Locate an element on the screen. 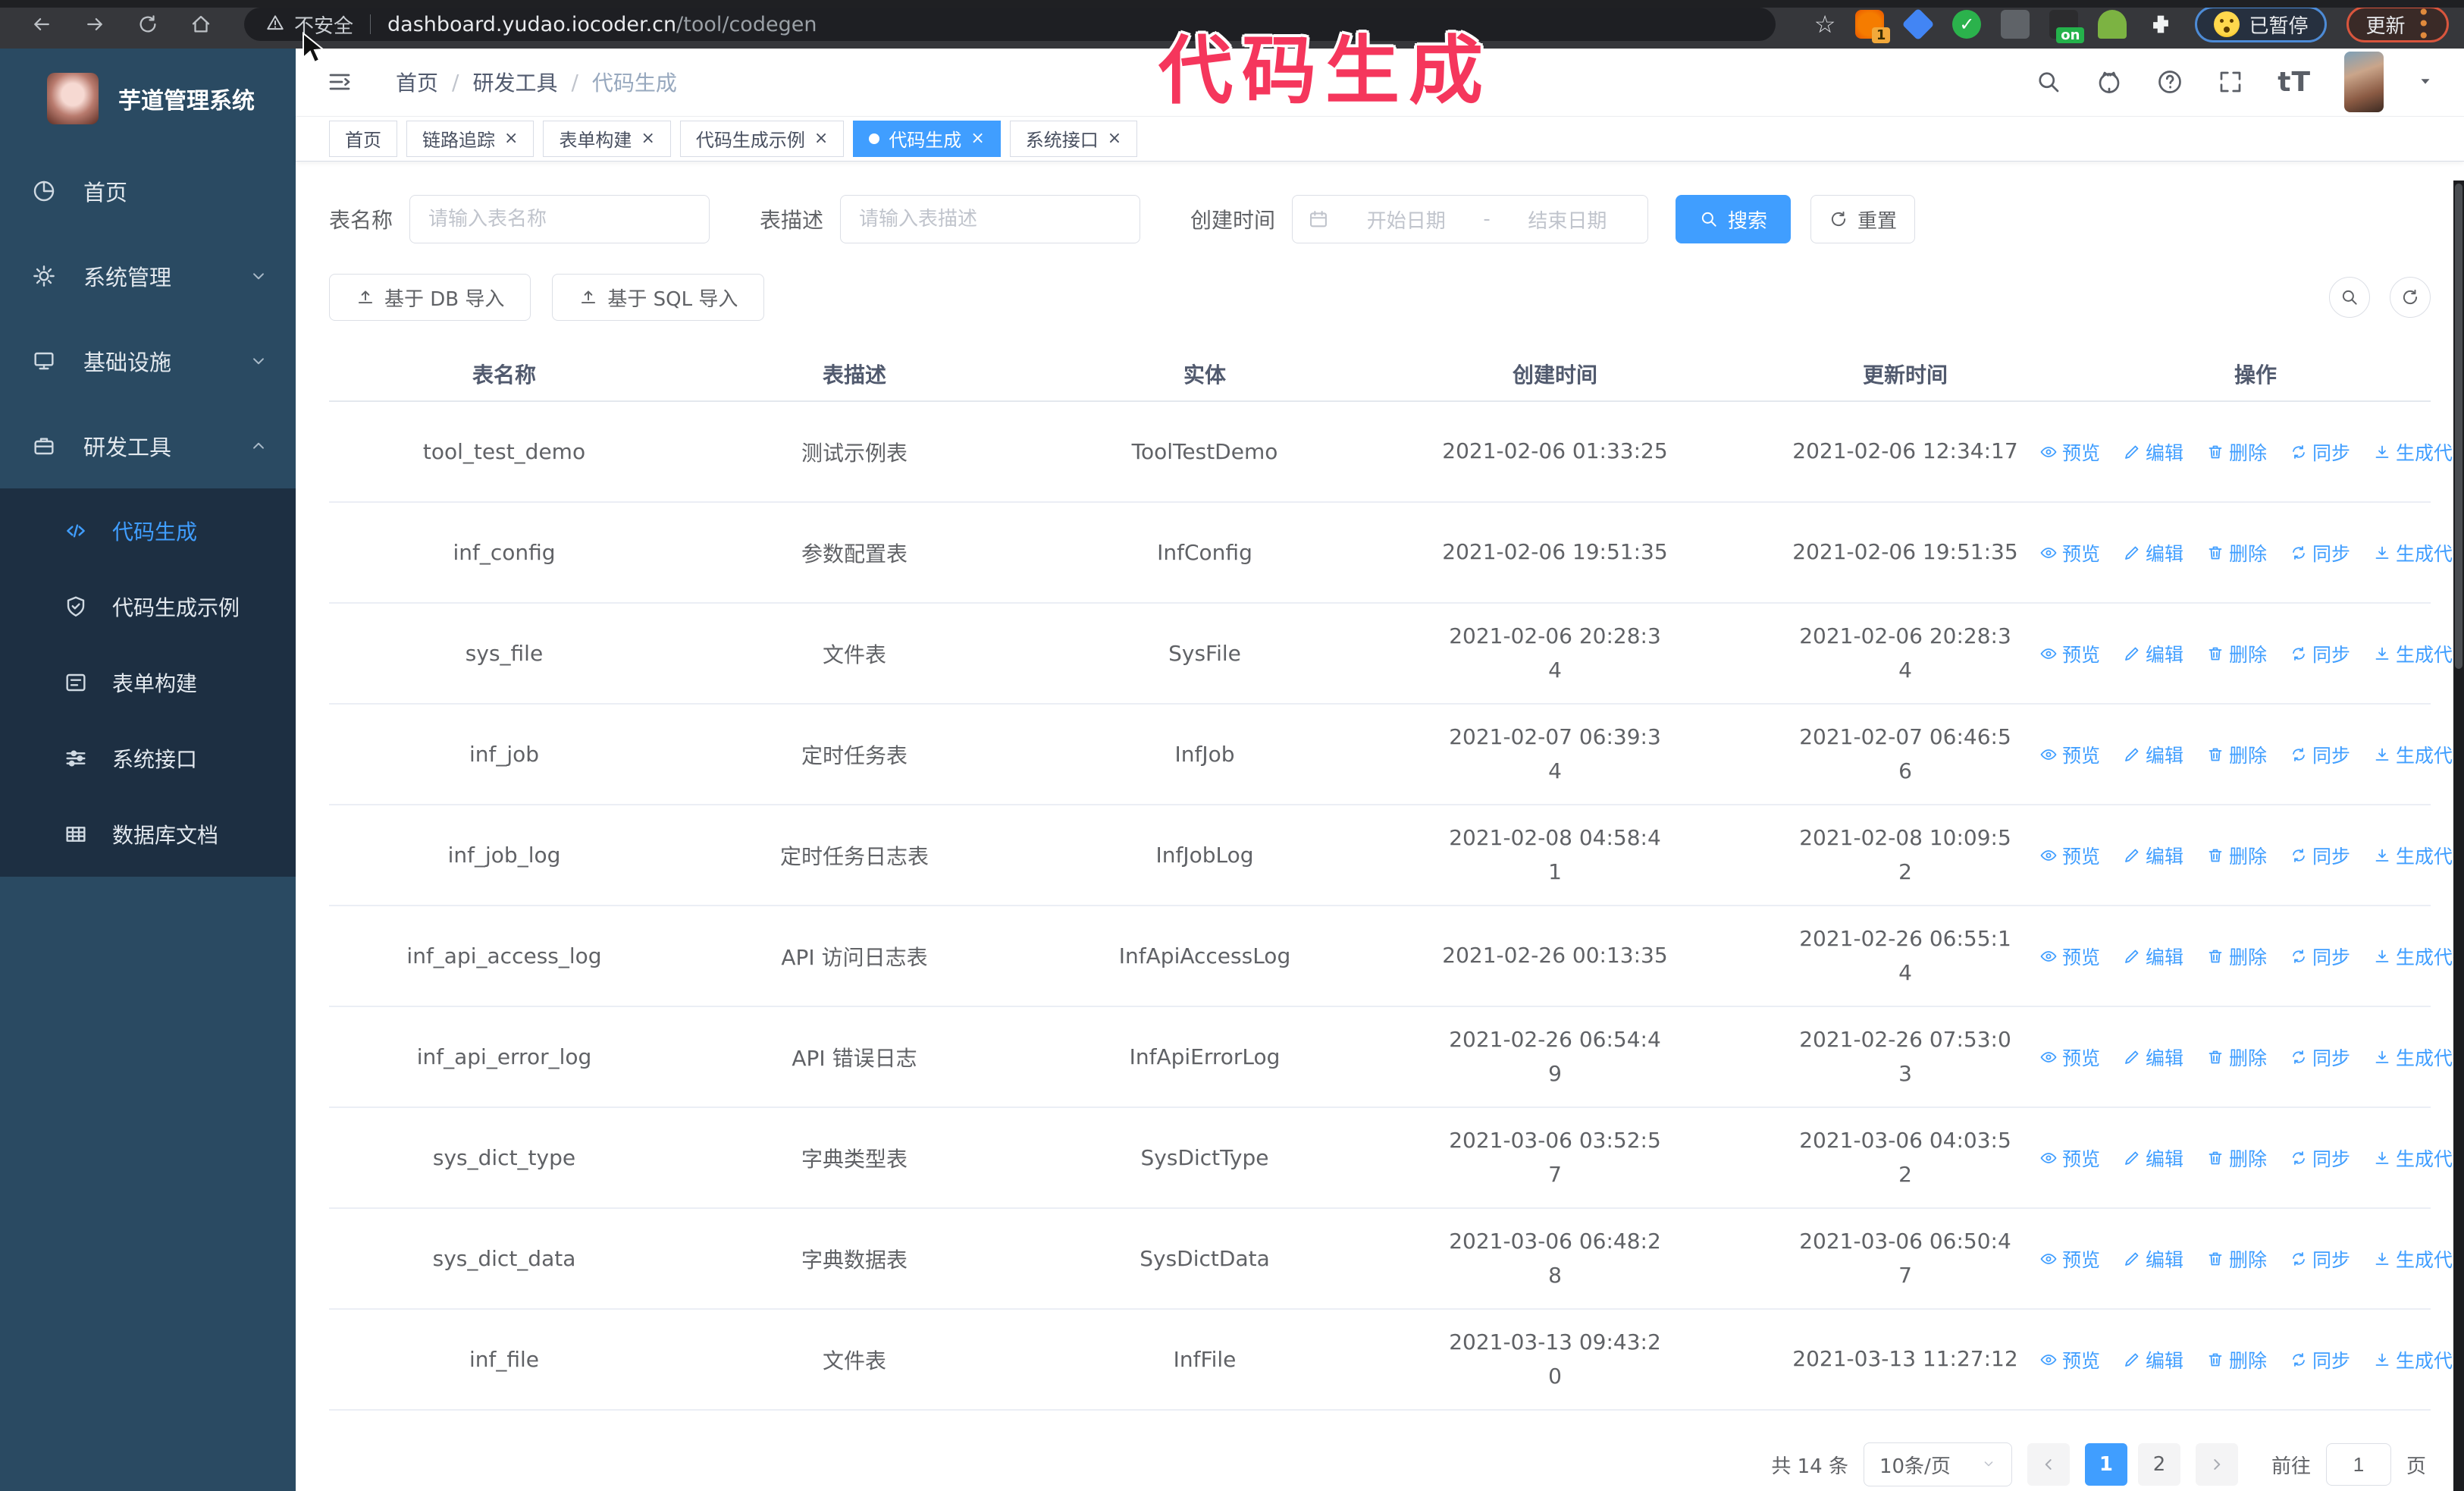  sidebar-item: 基础设施 is located at coordinates (148, 361).